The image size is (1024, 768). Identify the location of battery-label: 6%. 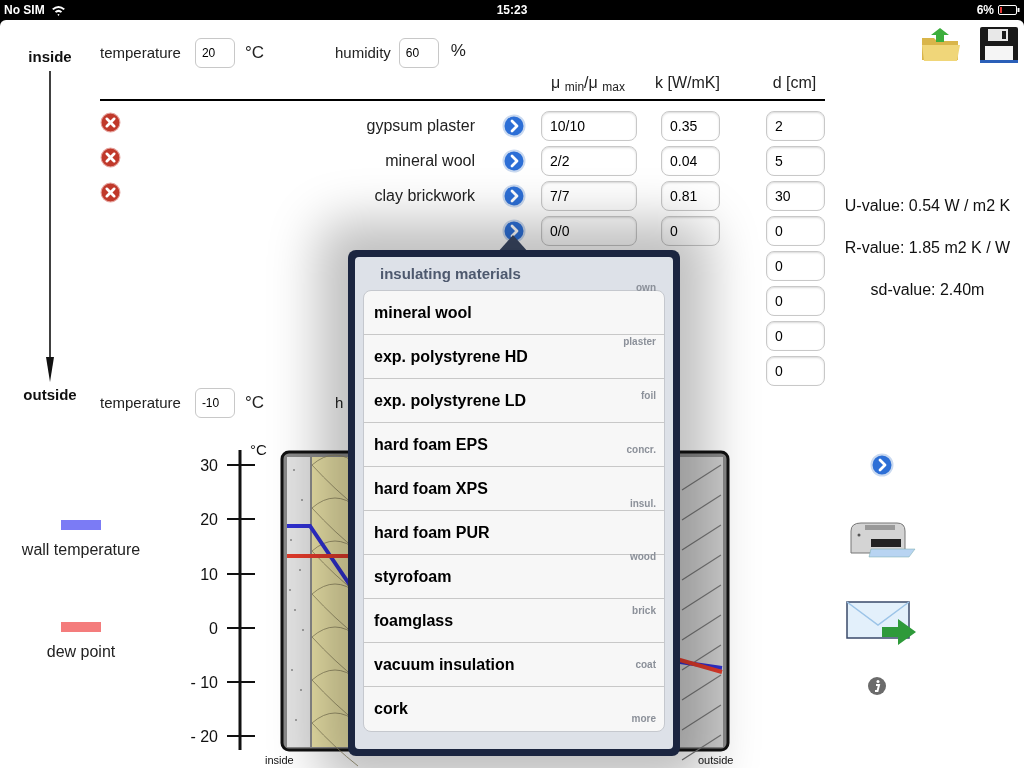
(985, 10).